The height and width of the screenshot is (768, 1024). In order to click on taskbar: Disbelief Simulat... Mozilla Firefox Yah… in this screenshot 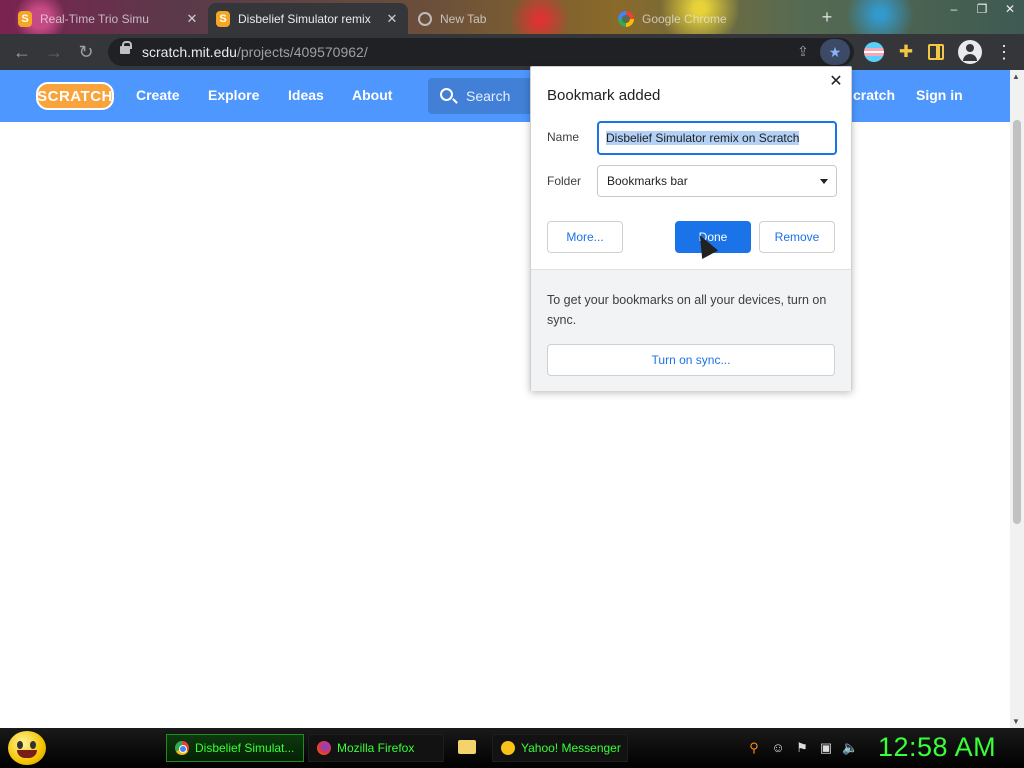, I will do `click(512, 748)`.